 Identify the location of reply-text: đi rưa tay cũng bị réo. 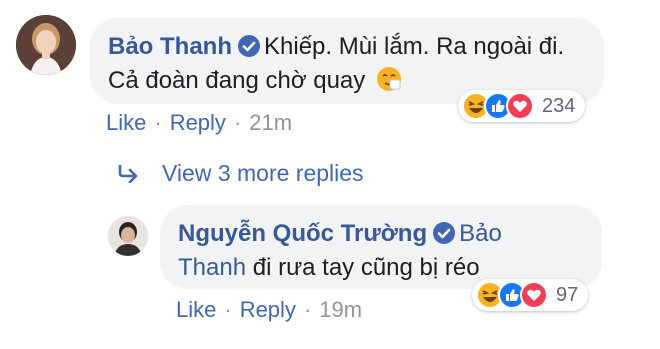
(363, 267).